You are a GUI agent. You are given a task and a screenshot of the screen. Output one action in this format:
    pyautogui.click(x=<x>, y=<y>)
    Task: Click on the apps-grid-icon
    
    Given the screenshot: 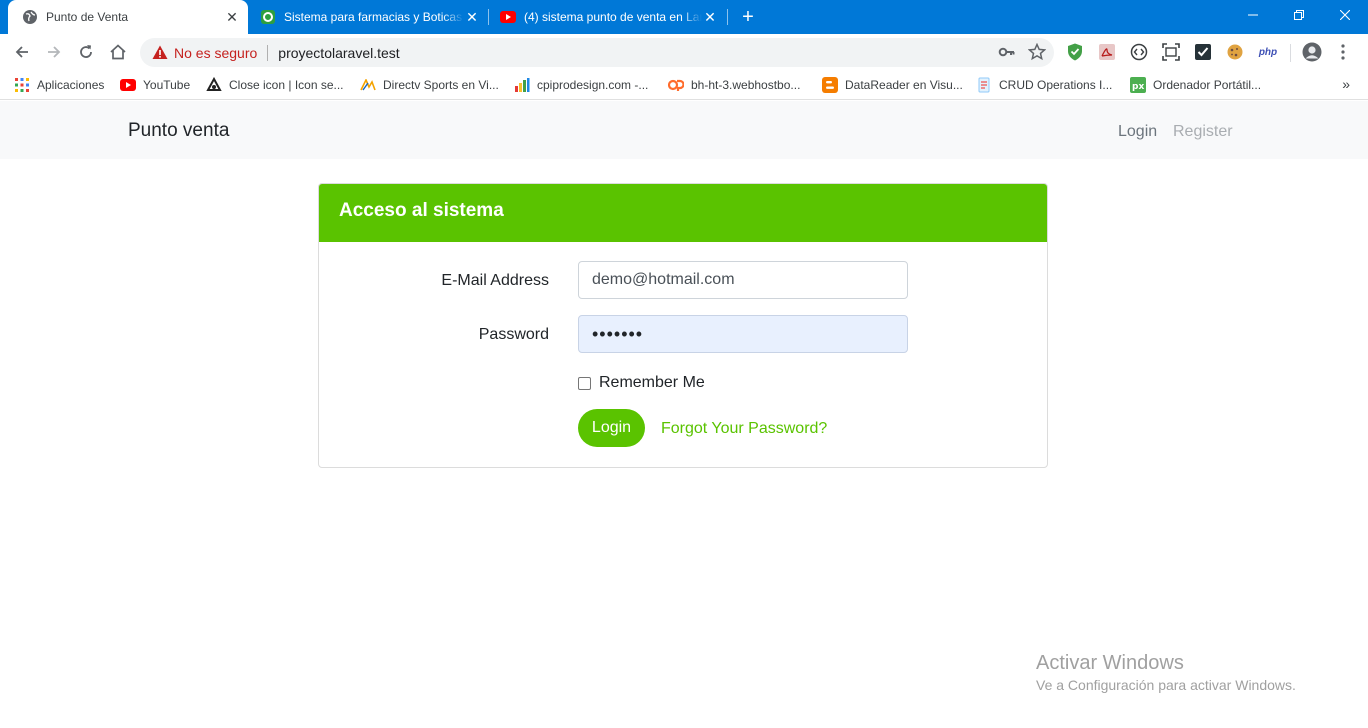 What is the action you would take?
    pyautogui.click(x=22, y=85)
    